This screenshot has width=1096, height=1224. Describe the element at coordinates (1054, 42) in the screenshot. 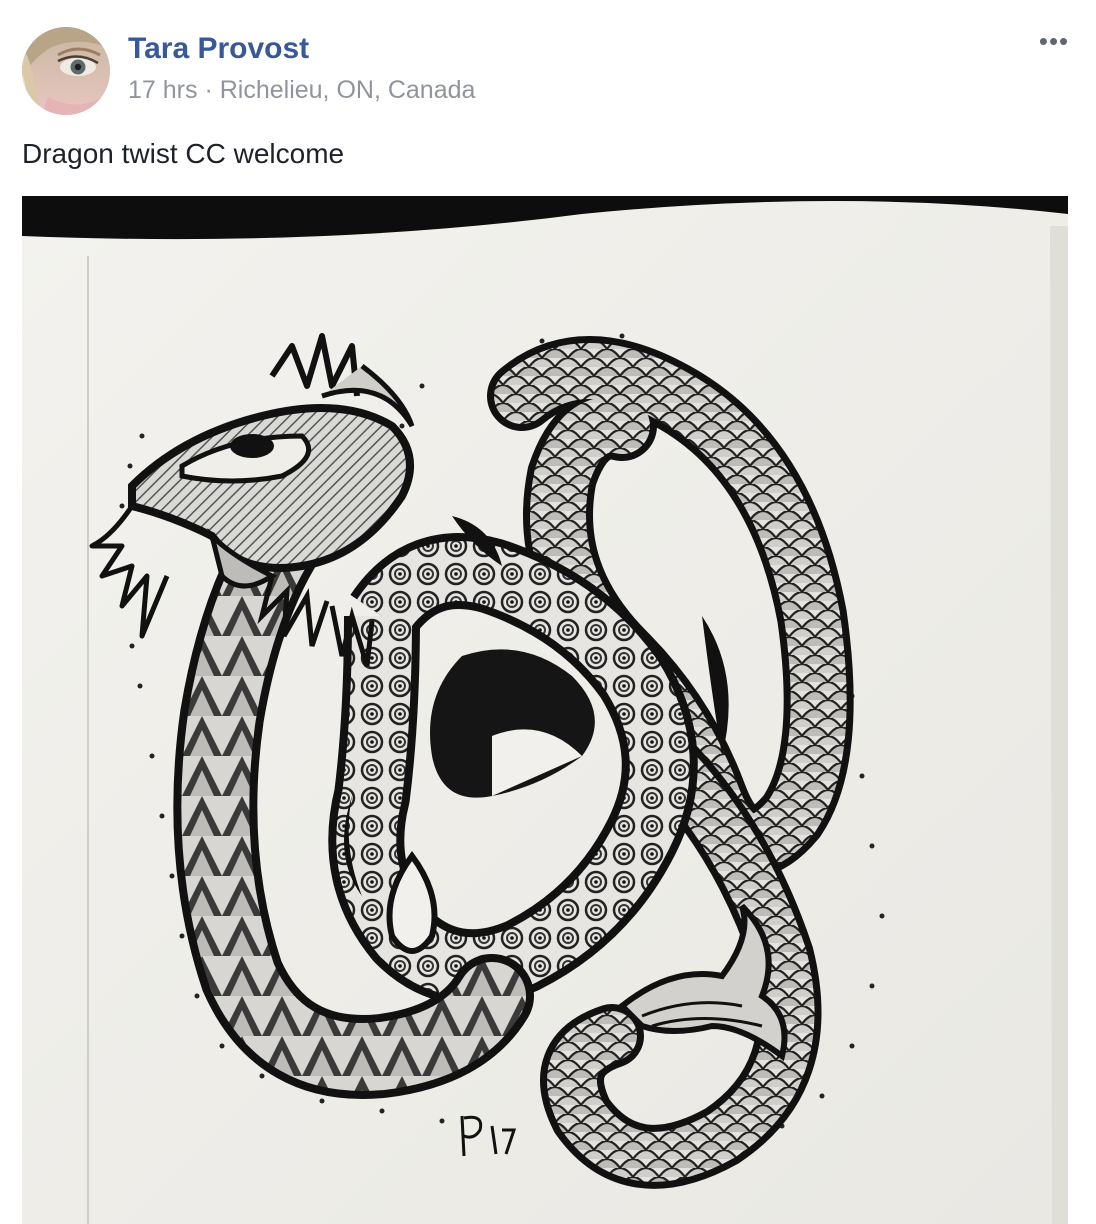

I see `more-options-icon: •••` at that location.